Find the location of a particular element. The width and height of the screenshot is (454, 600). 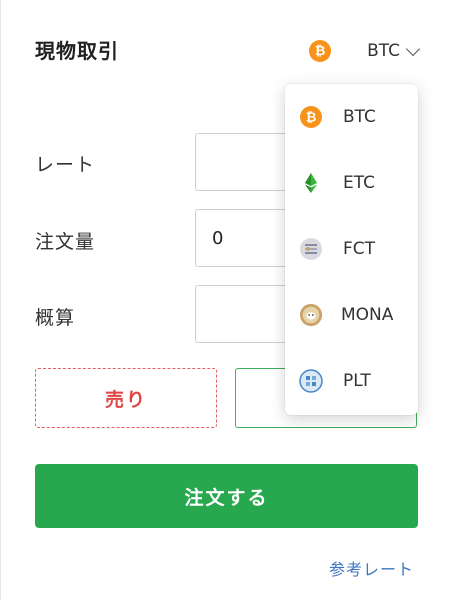

monacoin-icon is located at coordinates (311, 315).